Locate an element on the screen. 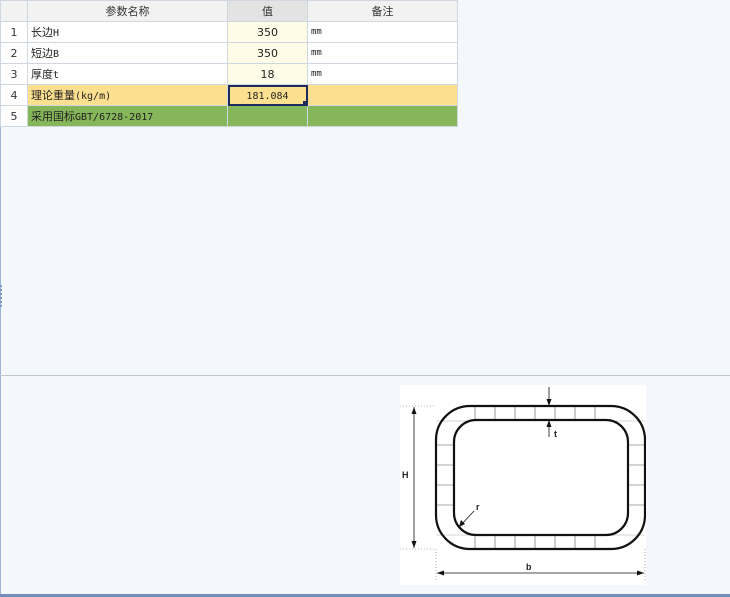 This screenshot has height=597, width=730. param-name-cell: 厚度t is located at coordinates (127, 74).